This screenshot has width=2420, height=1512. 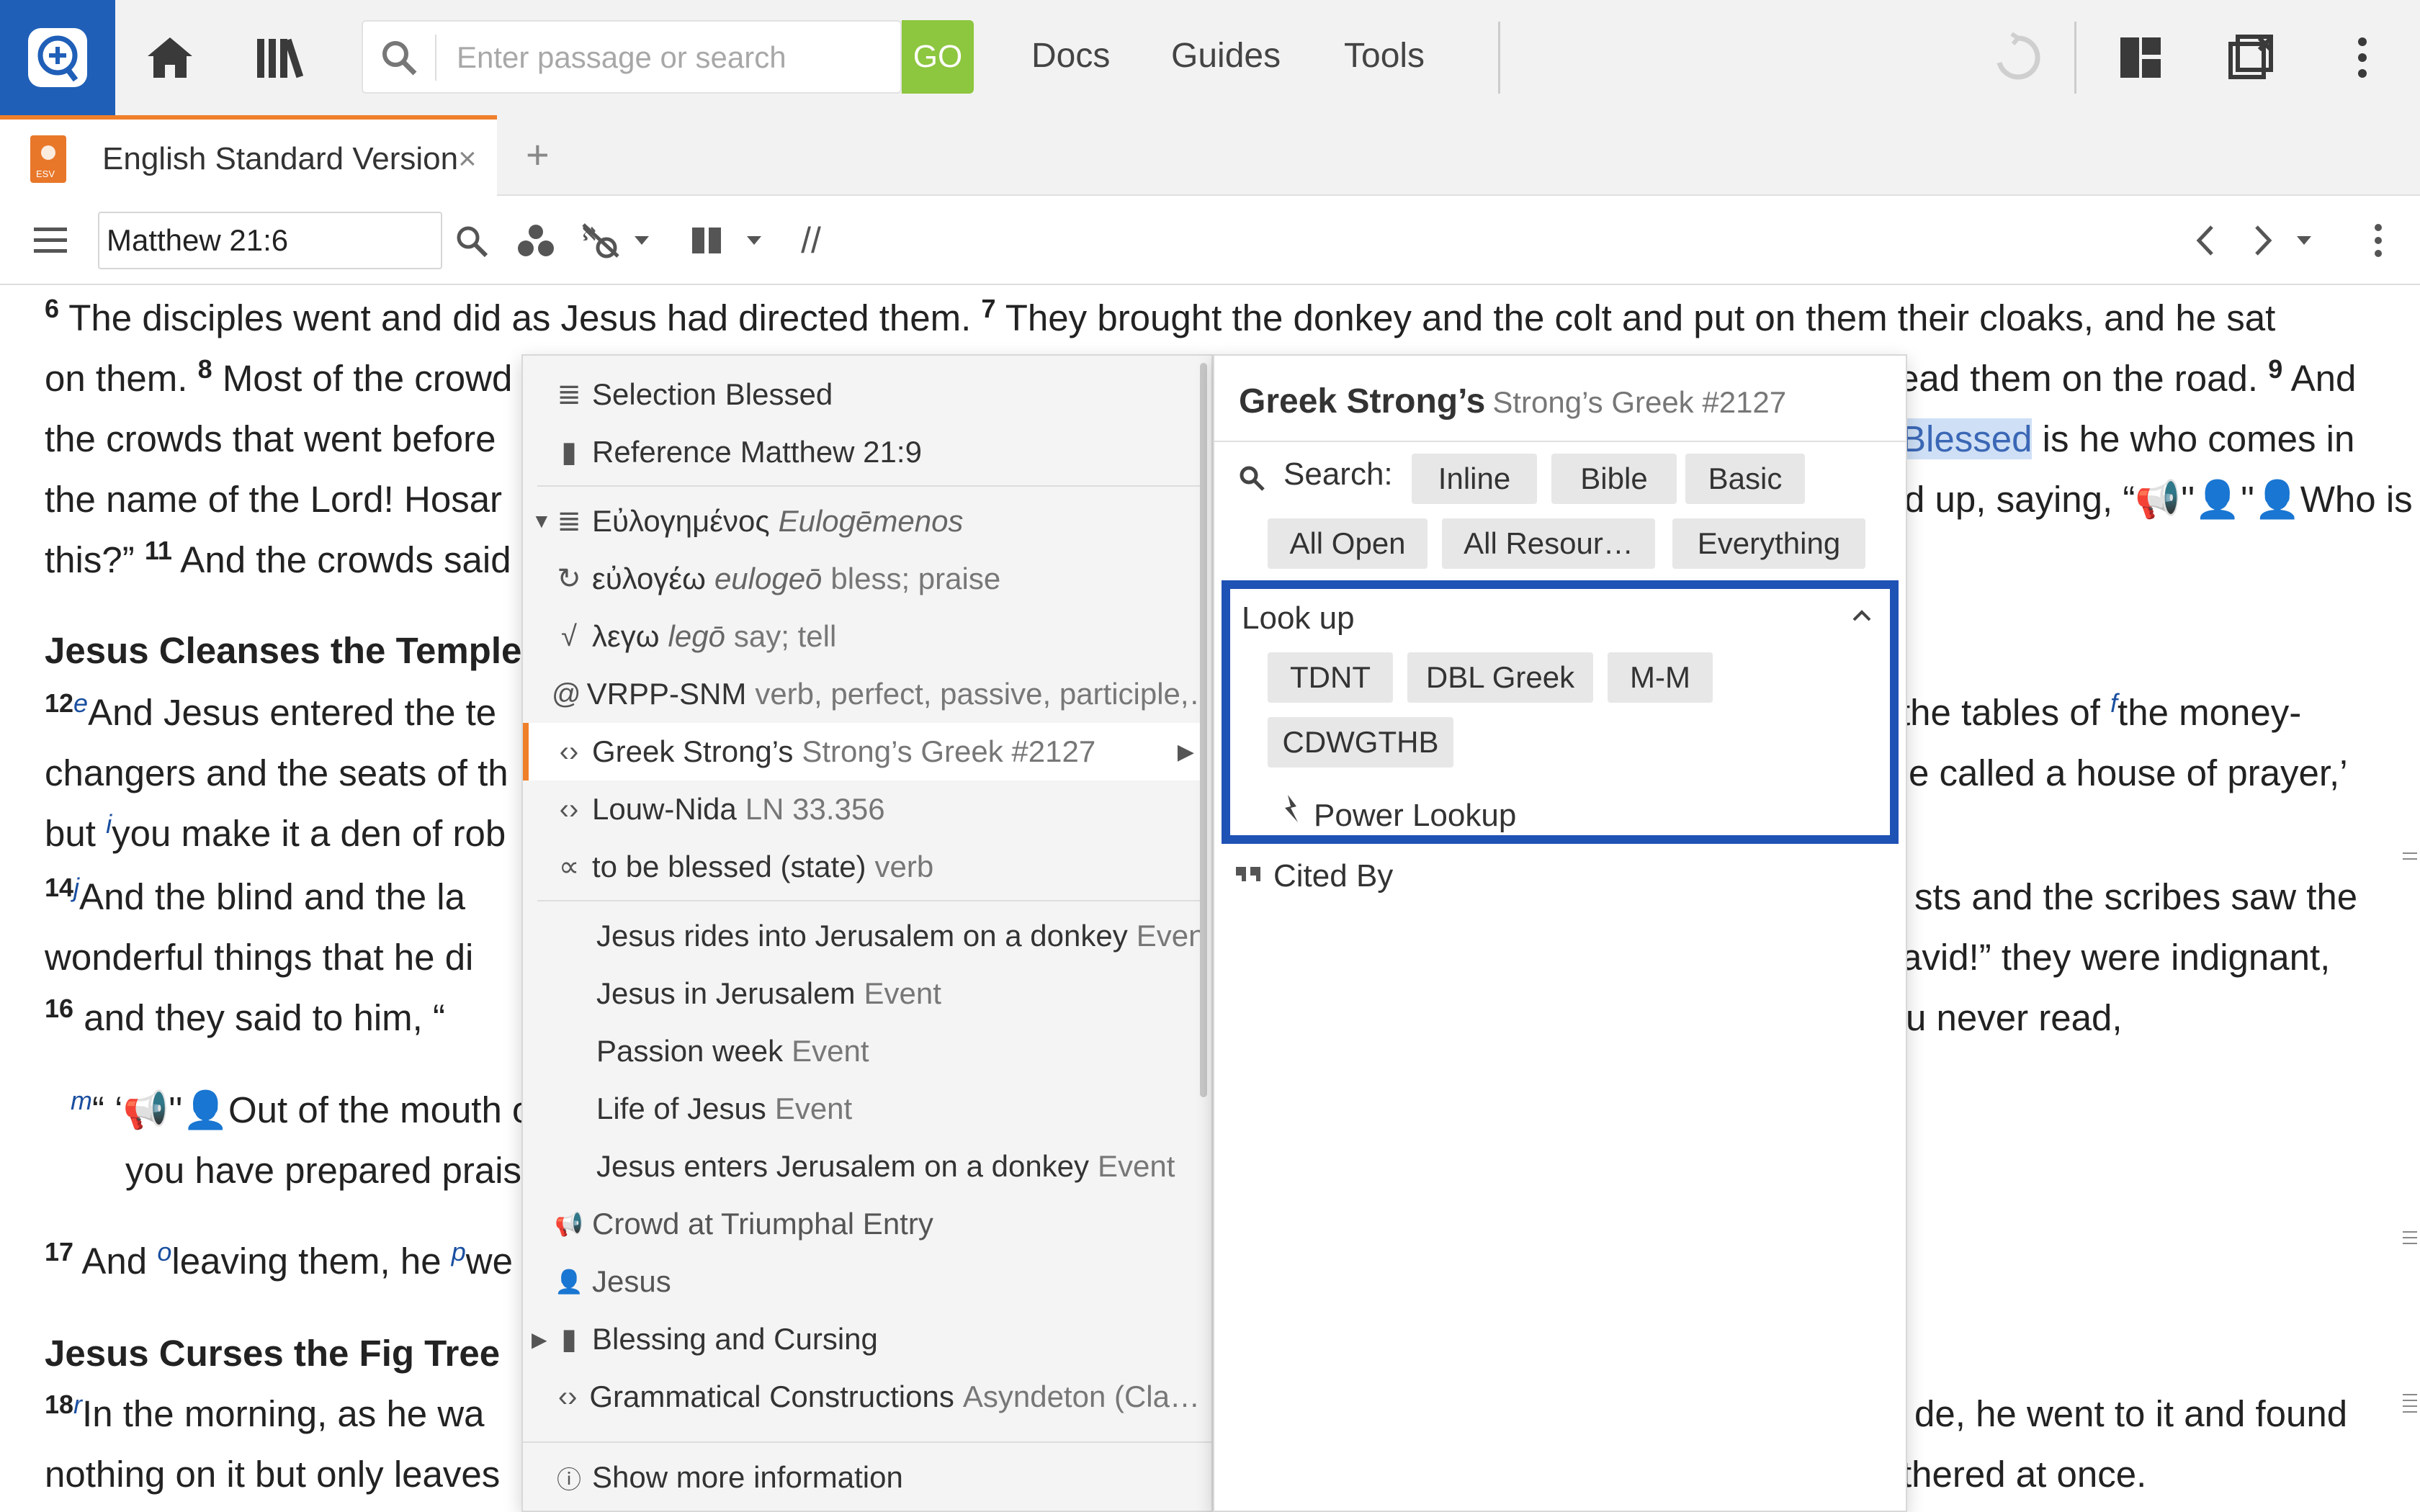 I want to click on visual-filter-icon, so click(x=536, y=240).